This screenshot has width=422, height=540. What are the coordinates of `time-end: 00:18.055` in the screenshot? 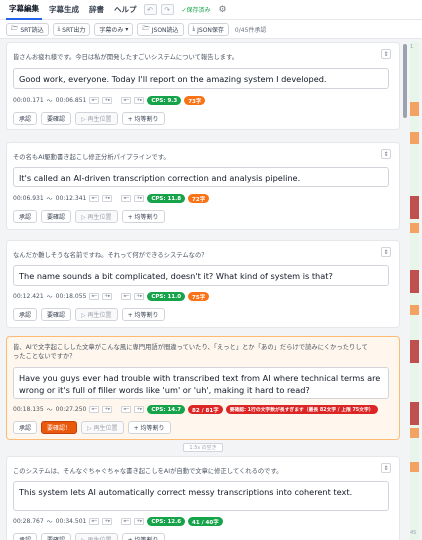 It's located at (71, 296).